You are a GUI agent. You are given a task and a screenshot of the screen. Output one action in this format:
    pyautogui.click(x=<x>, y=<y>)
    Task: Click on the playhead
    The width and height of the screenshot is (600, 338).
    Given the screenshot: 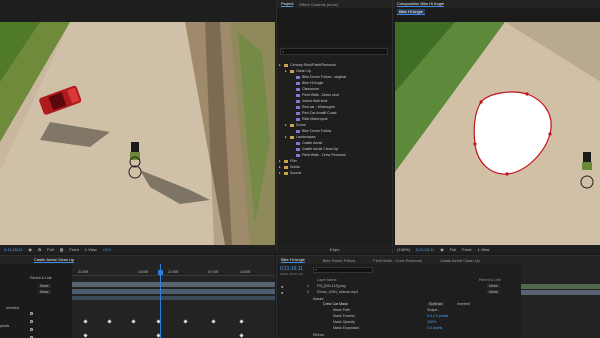 What is the action you would take?
    pyautogui.click(x=160, y=301)
    